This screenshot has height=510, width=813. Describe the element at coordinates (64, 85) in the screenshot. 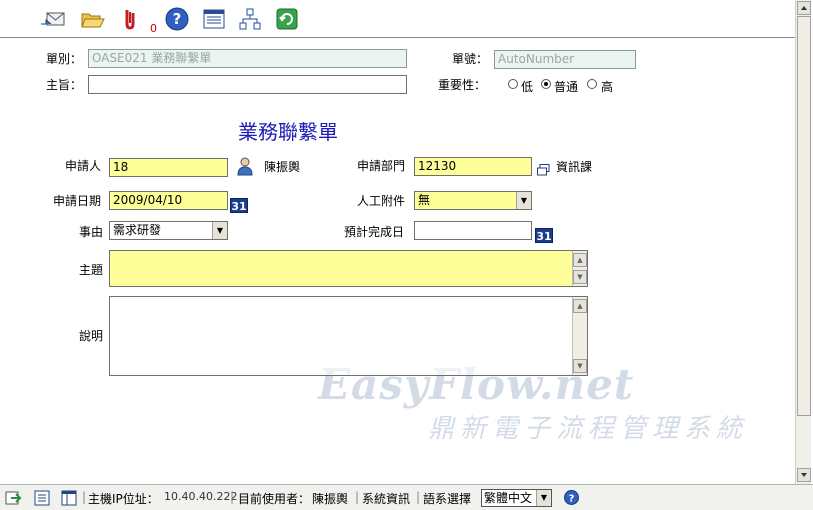

I see `subject-label: 主旨：` at that location.